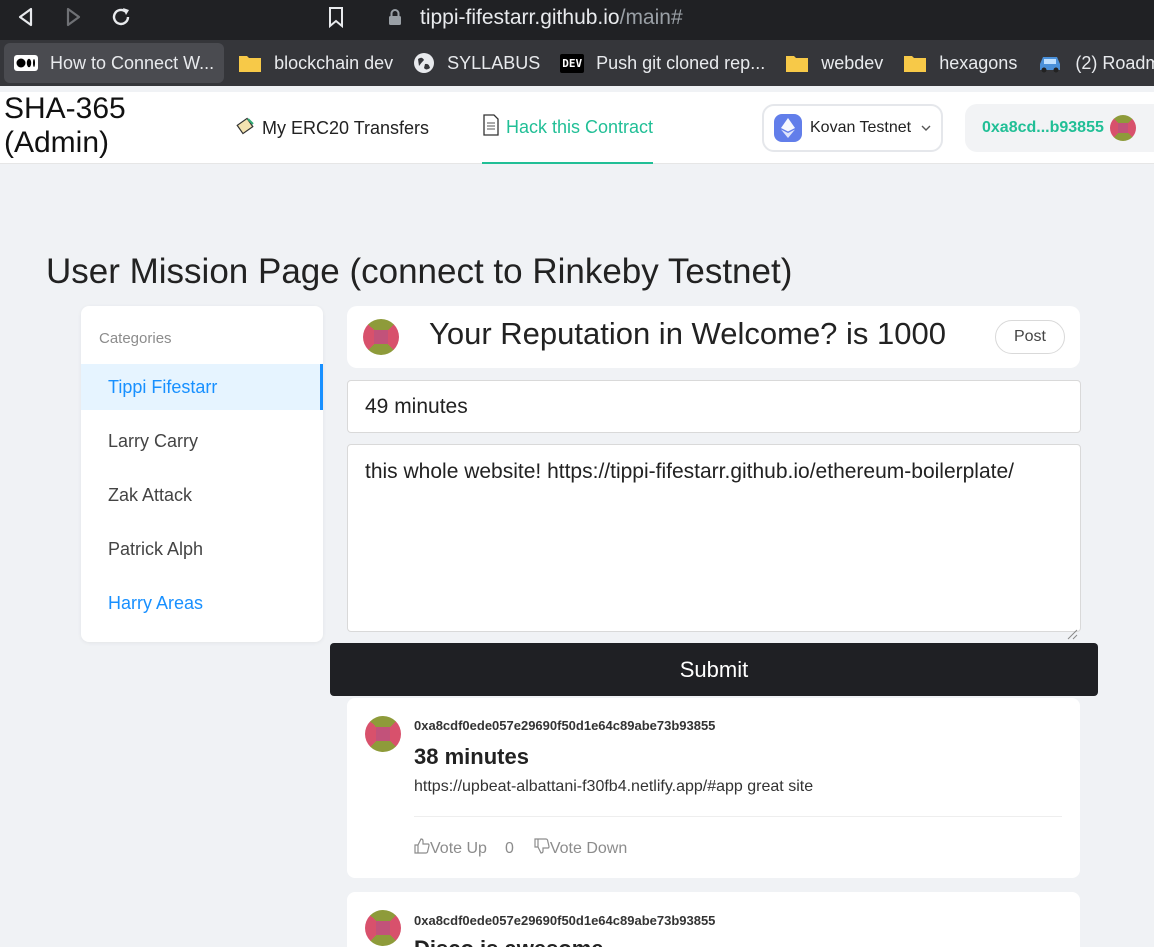  What do you see at coordinates (346, 127) in the screenshot?
I see `menu-label: My ERC20 Transfers` at bounding box center [346, 127].